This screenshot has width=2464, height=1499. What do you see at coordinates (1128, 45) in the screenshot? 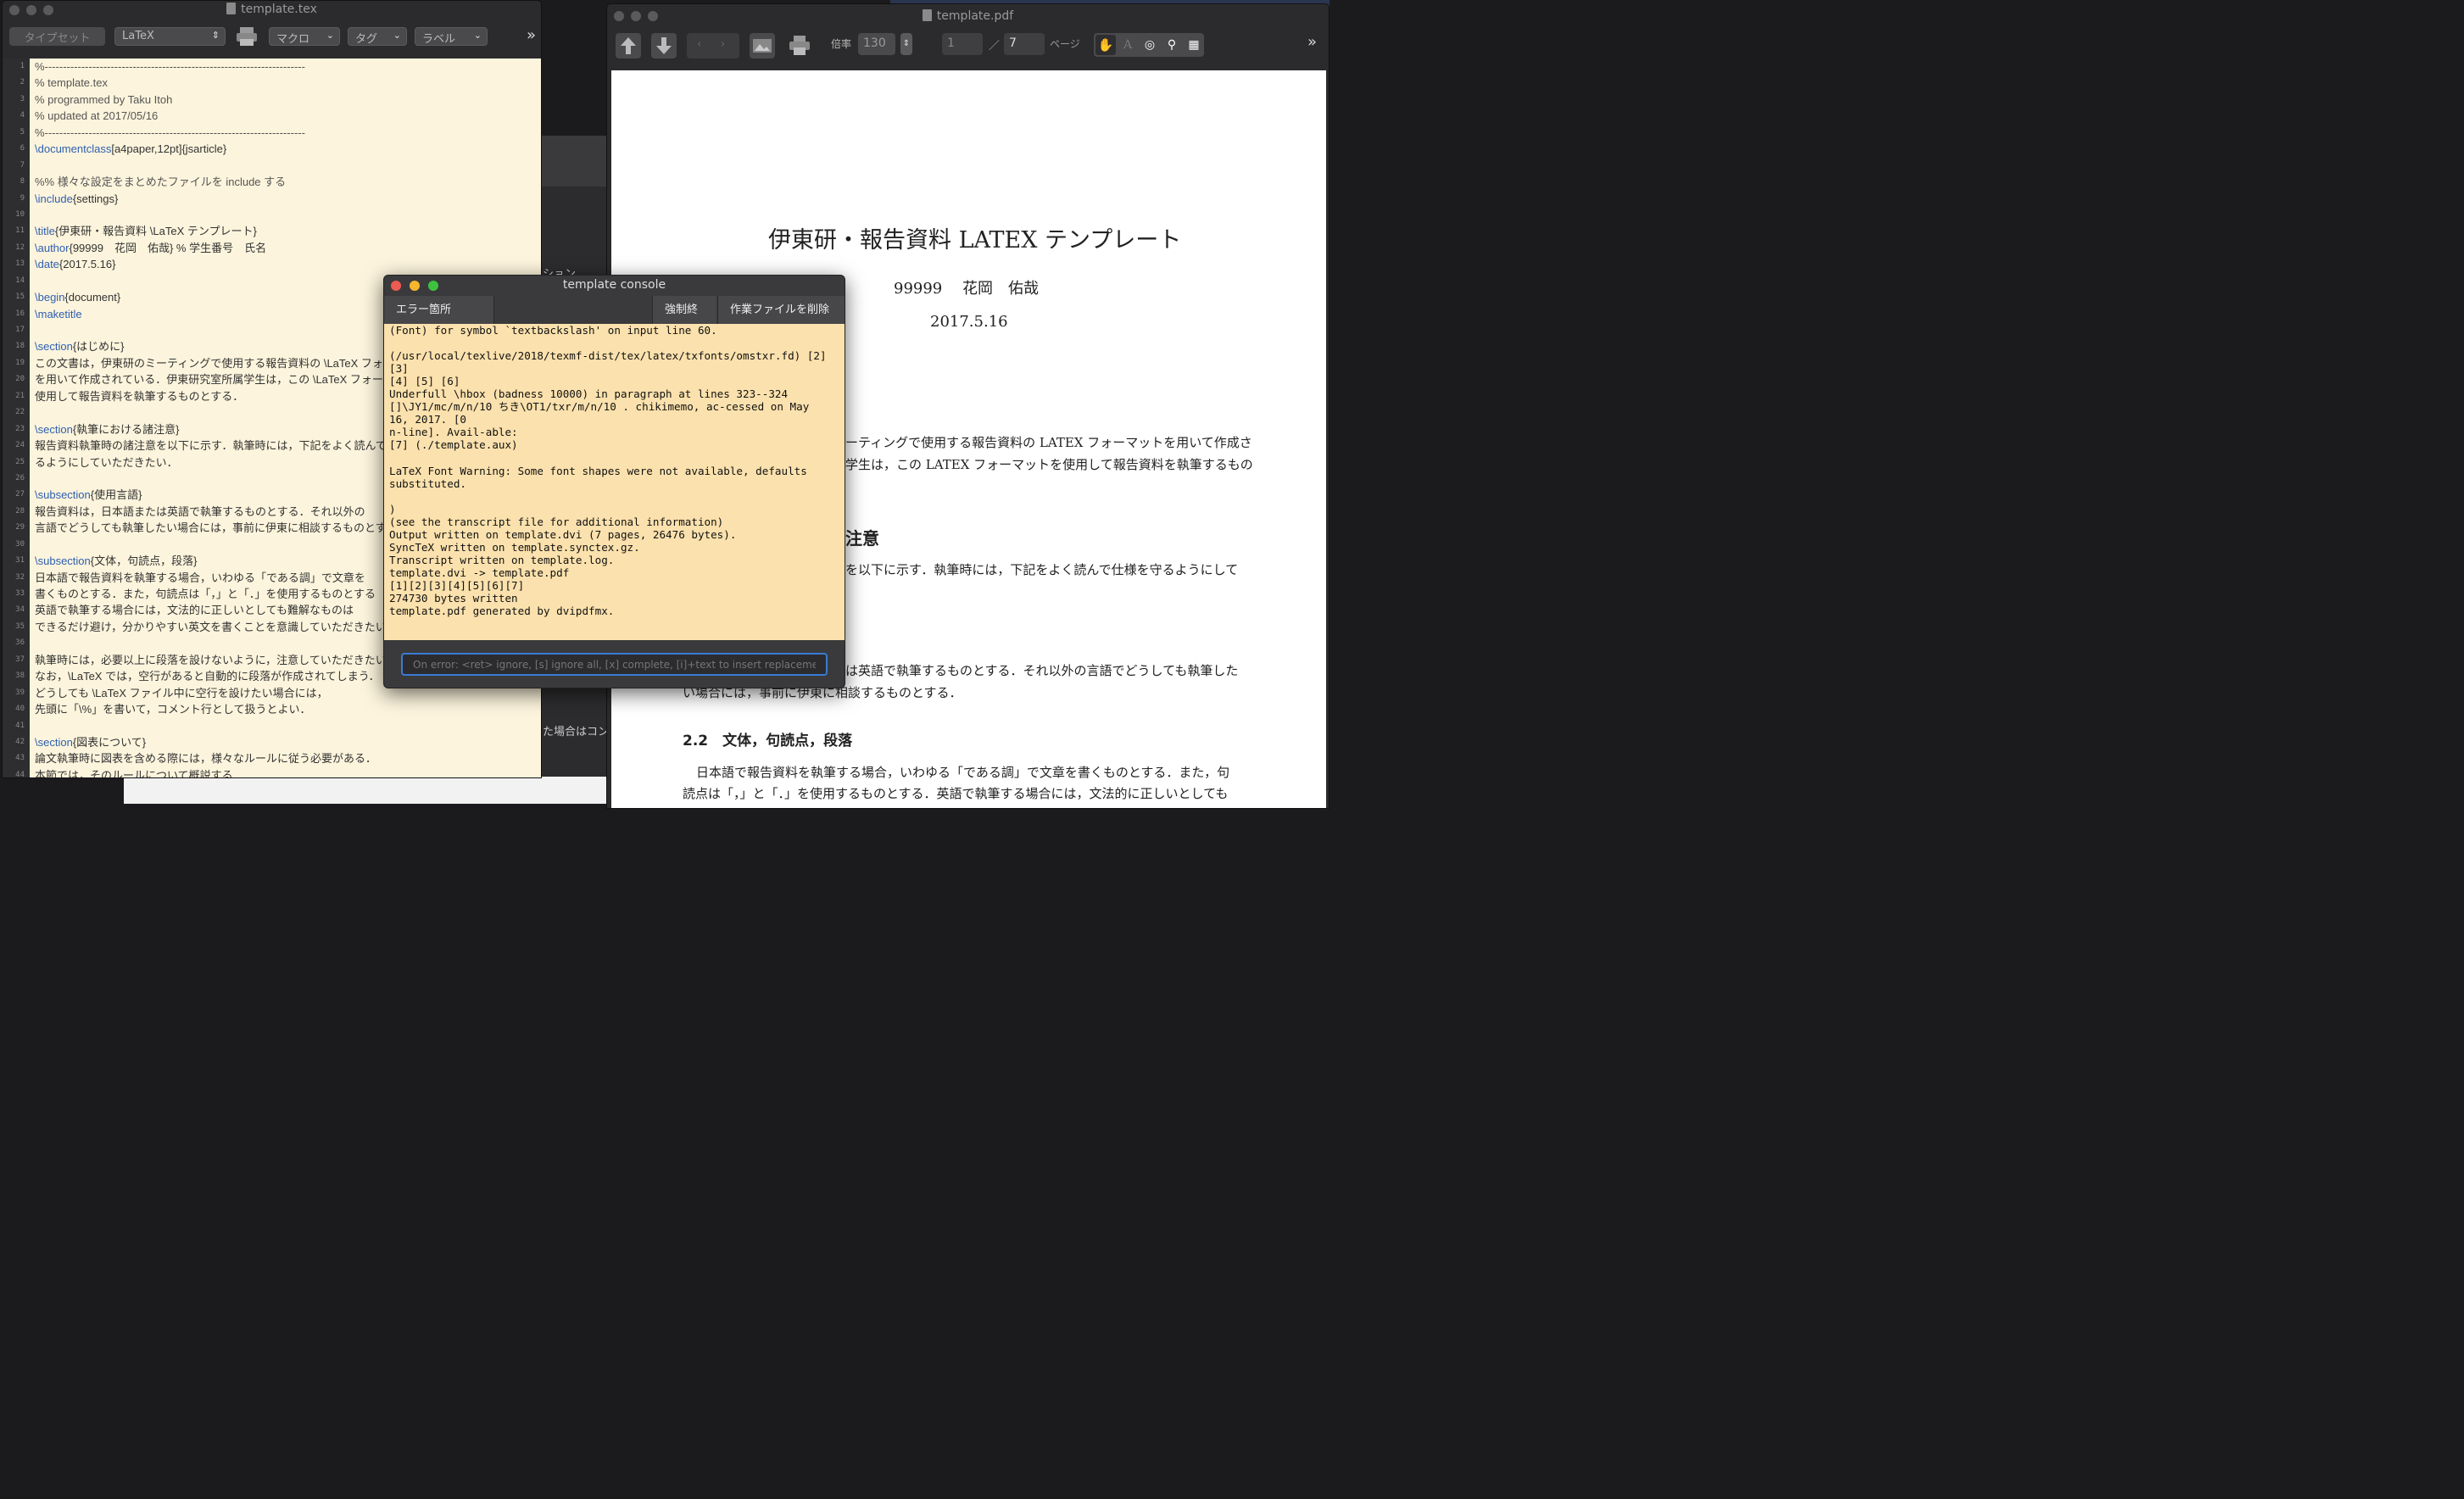
I see `text-select-icon: A` at bounding box center [1128, 45].